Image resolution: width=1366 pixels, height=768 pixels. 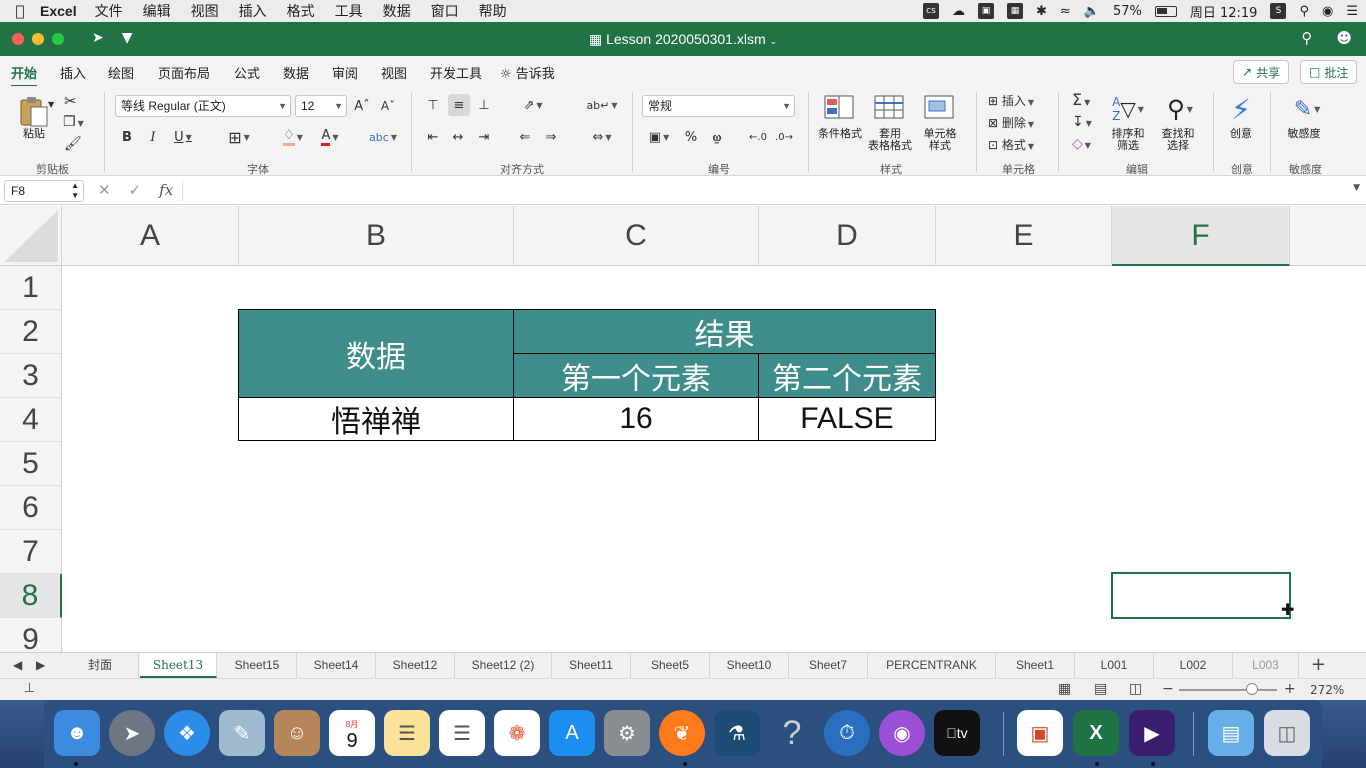 I want to click on delete-cells-button: ⊠ 删除 ▼, so click(x=1011, y=122).